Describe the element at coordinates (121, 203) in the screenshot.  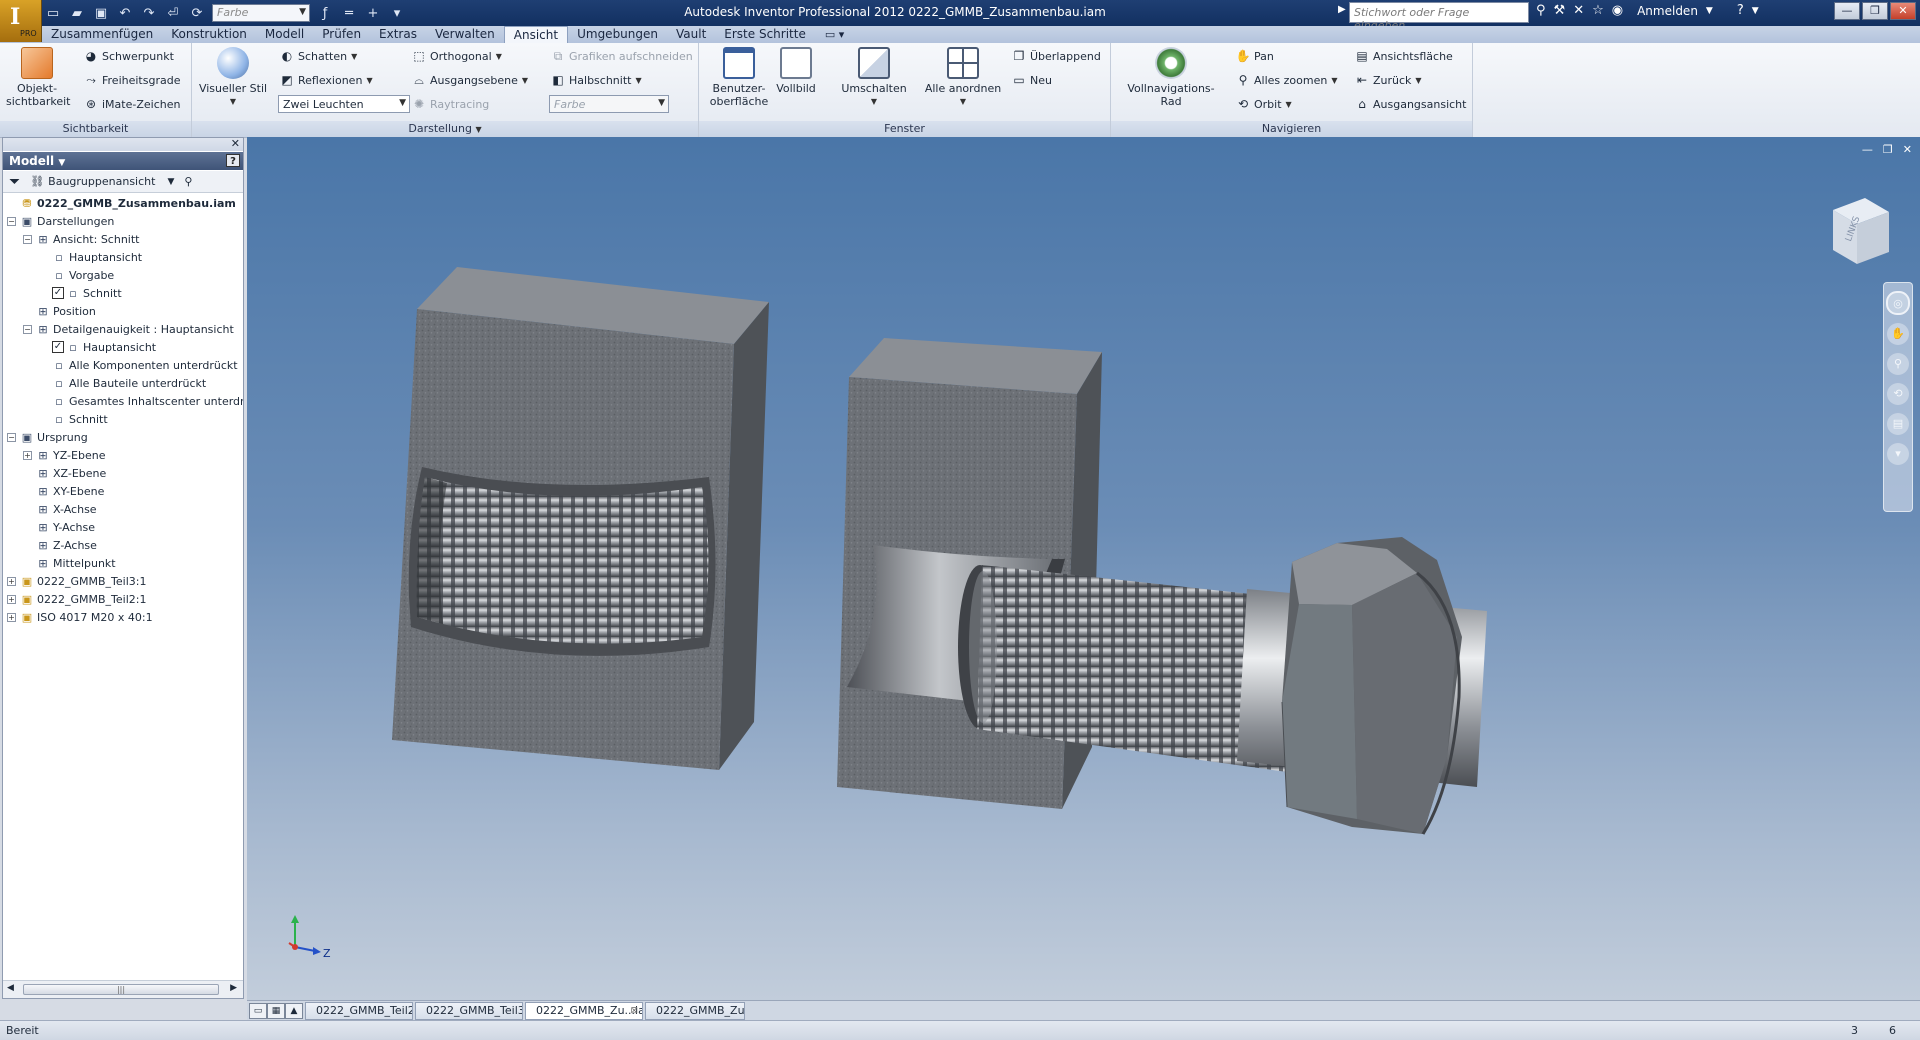
I see `tree-node: ⛃ 0222_GMMB_Zusammenbau.iam` at that location.